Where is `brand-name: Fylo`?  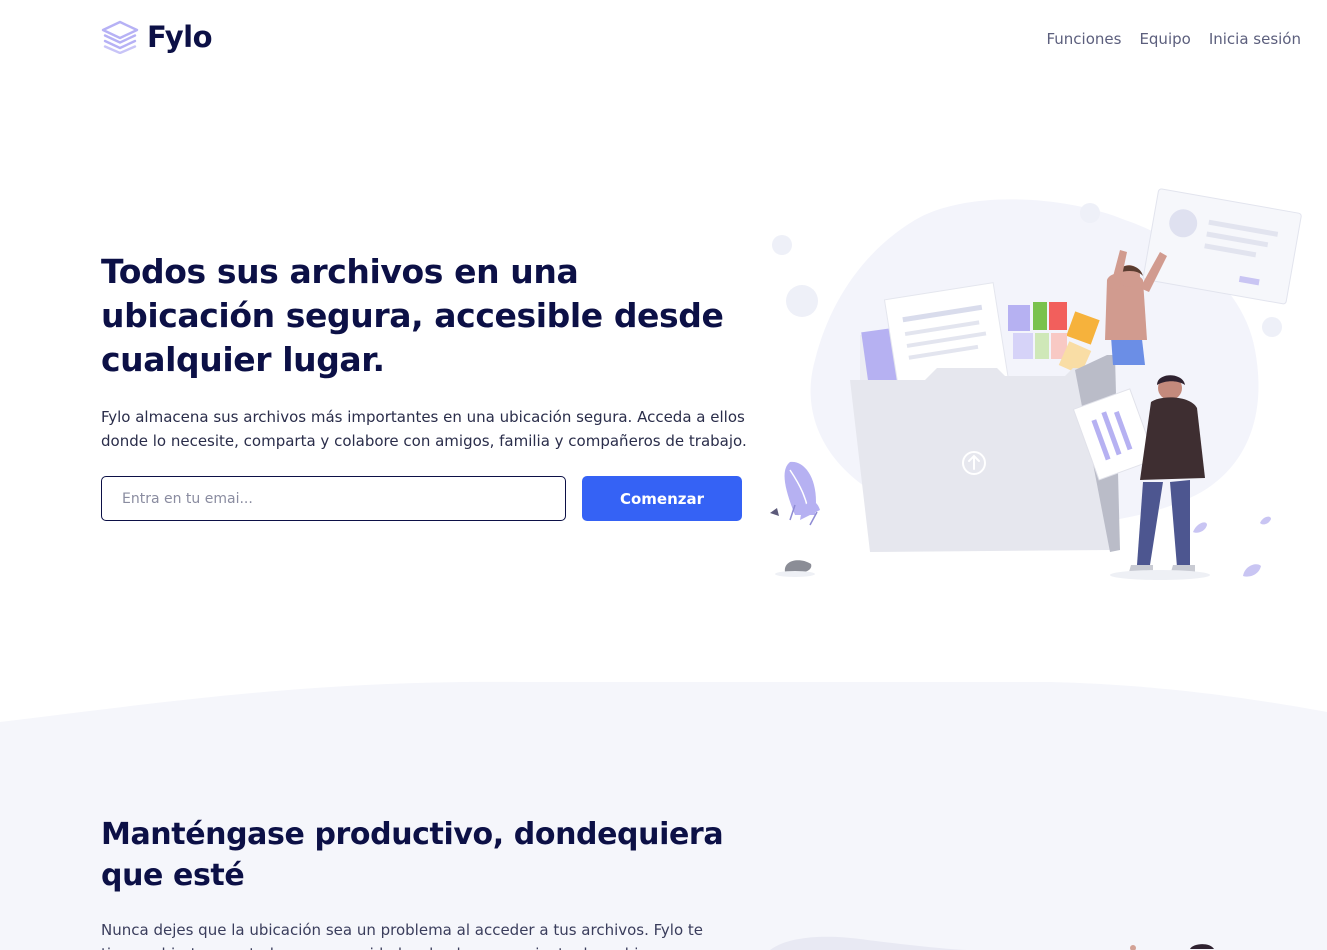 brand-name: Fylo is located at coordinates (180, 37).